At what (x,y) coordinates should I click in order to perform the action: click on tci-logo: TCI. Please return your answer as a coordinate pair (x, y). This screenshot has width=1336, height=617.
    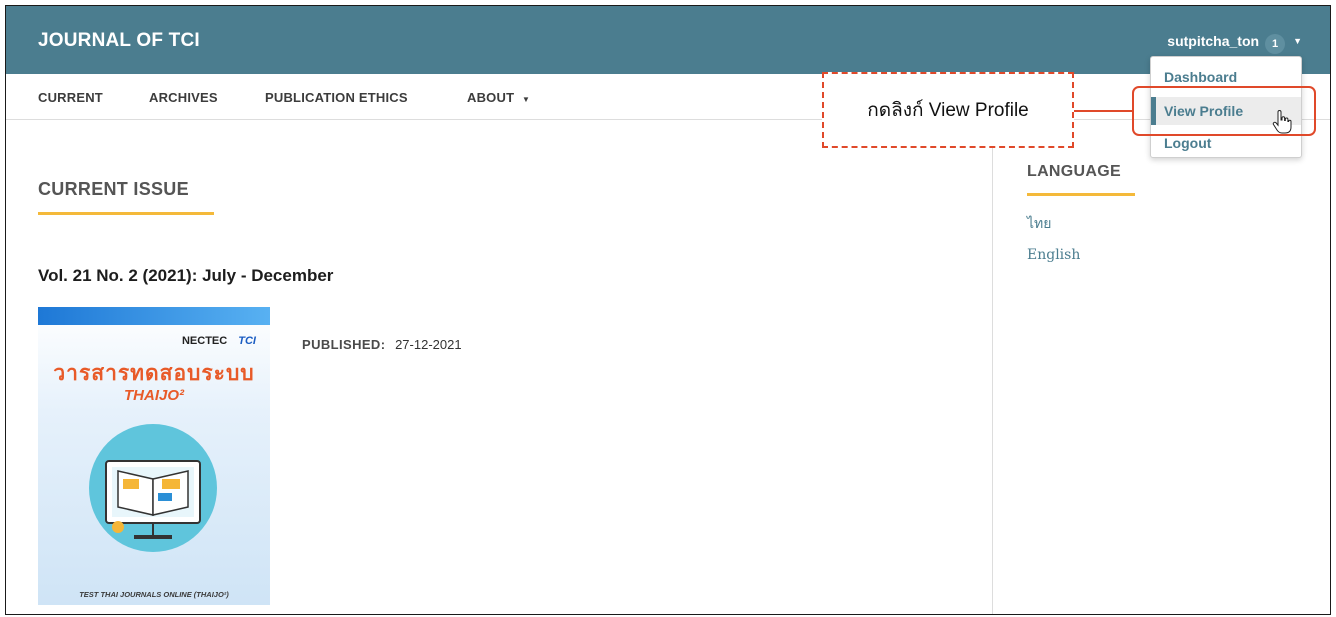
    Looking at the image, I should click on (247, 341).